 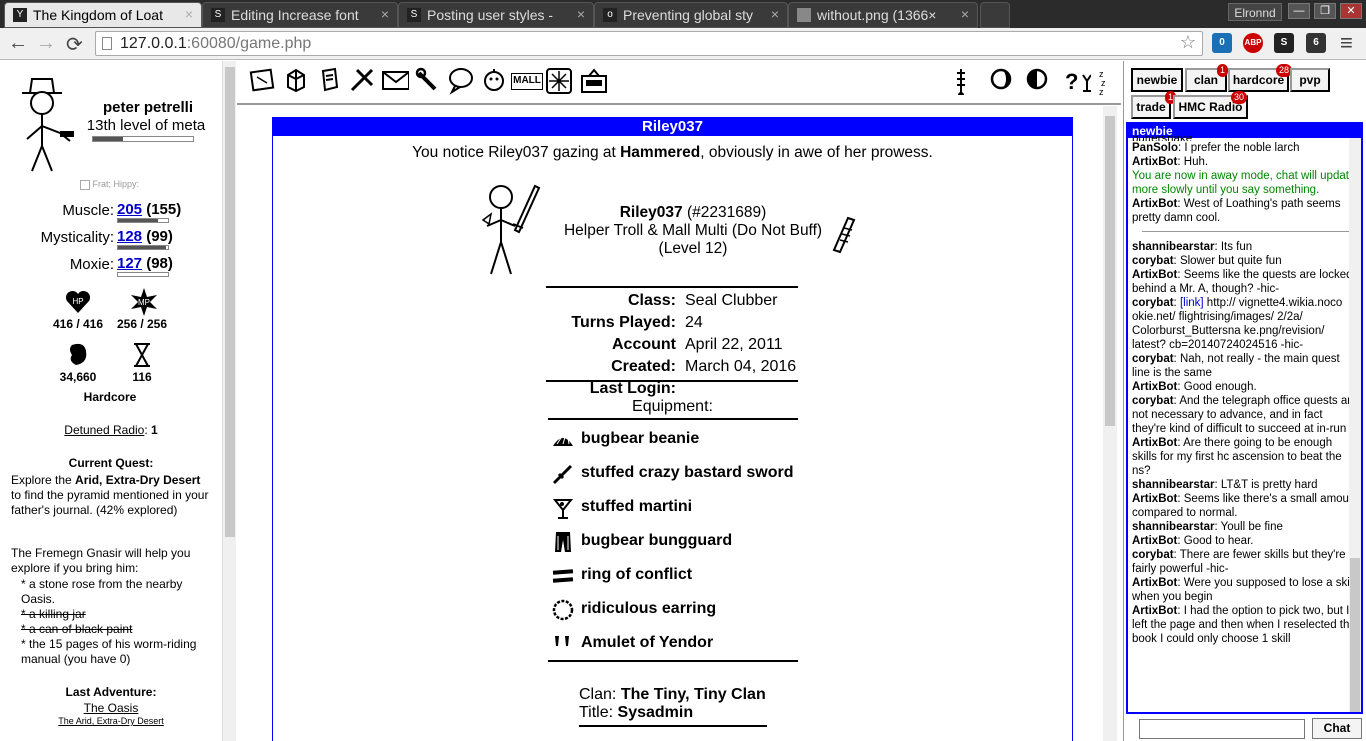 What do you see at coordinates (693, 694) in the screenshot?
I see `clan-link: The Tiny, Tiny Clan` at bounding box center [693, 694].